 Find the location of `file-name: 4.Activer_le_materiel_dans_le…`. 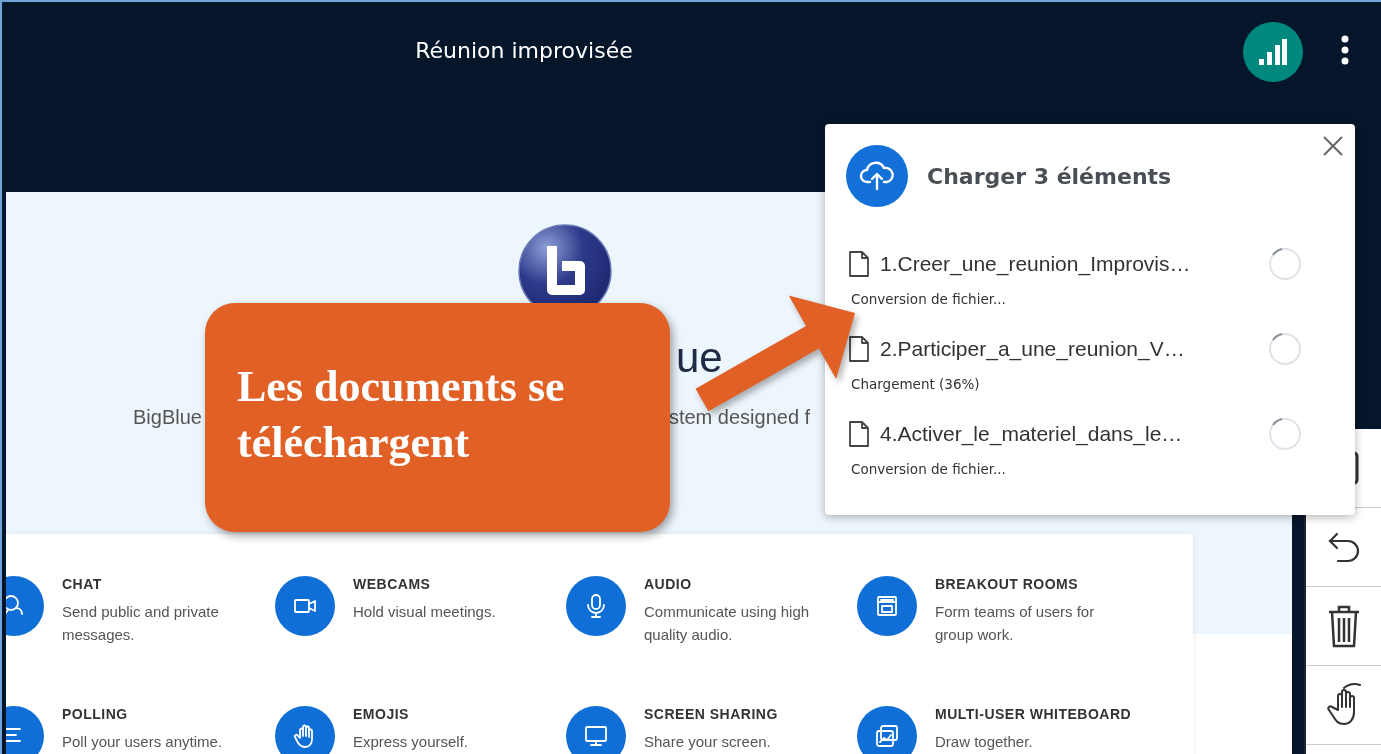

file-name: 4.Activer_le_materiel_dans_le… is located at coordinates (1032, 434).